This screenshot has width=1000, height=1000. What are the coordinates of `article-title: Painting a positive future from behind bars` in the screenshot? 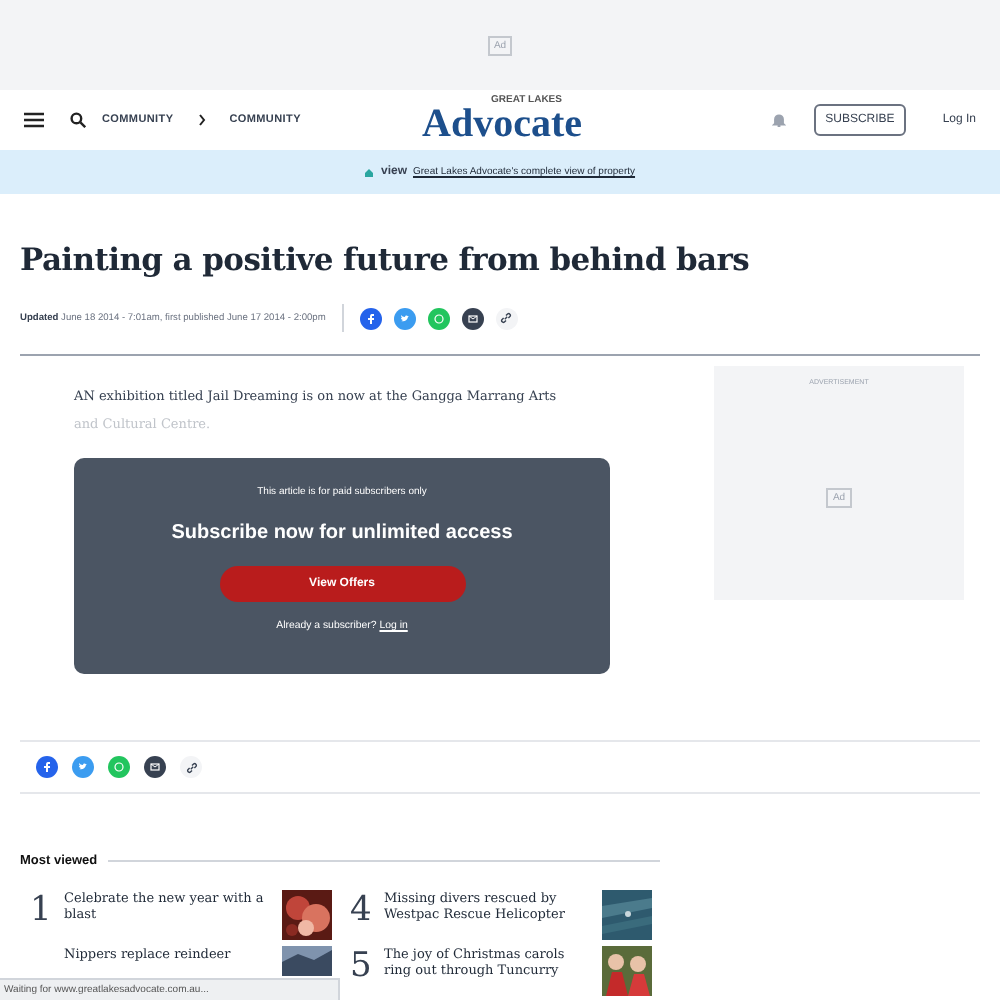 It's located at (386, 259).